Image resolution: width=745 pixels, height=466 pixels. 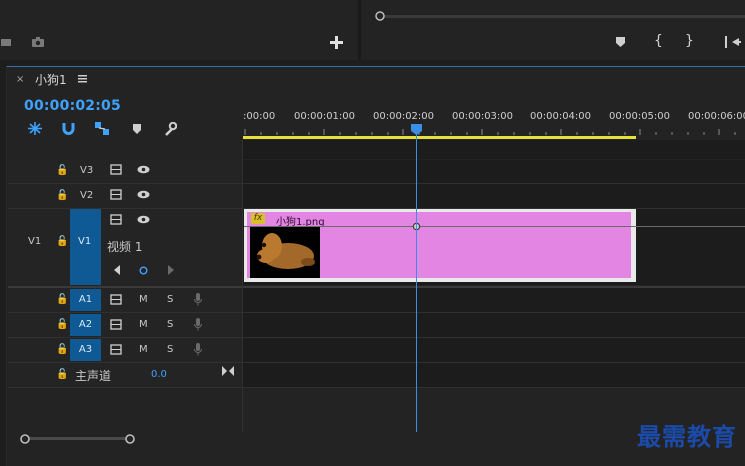 I want to click on ruler-label: 00:00:05:00, so click(x=640, y=116).